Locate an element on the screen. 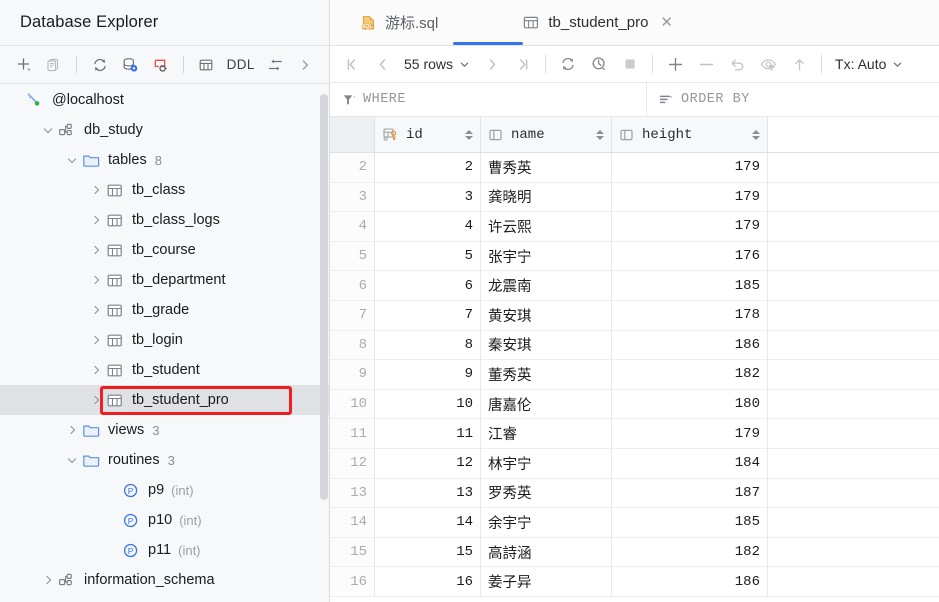 The width and height of the screenshot is (939, 602). table-row: 13 13 罗秀英 187 is located at coordinates (634, 493).